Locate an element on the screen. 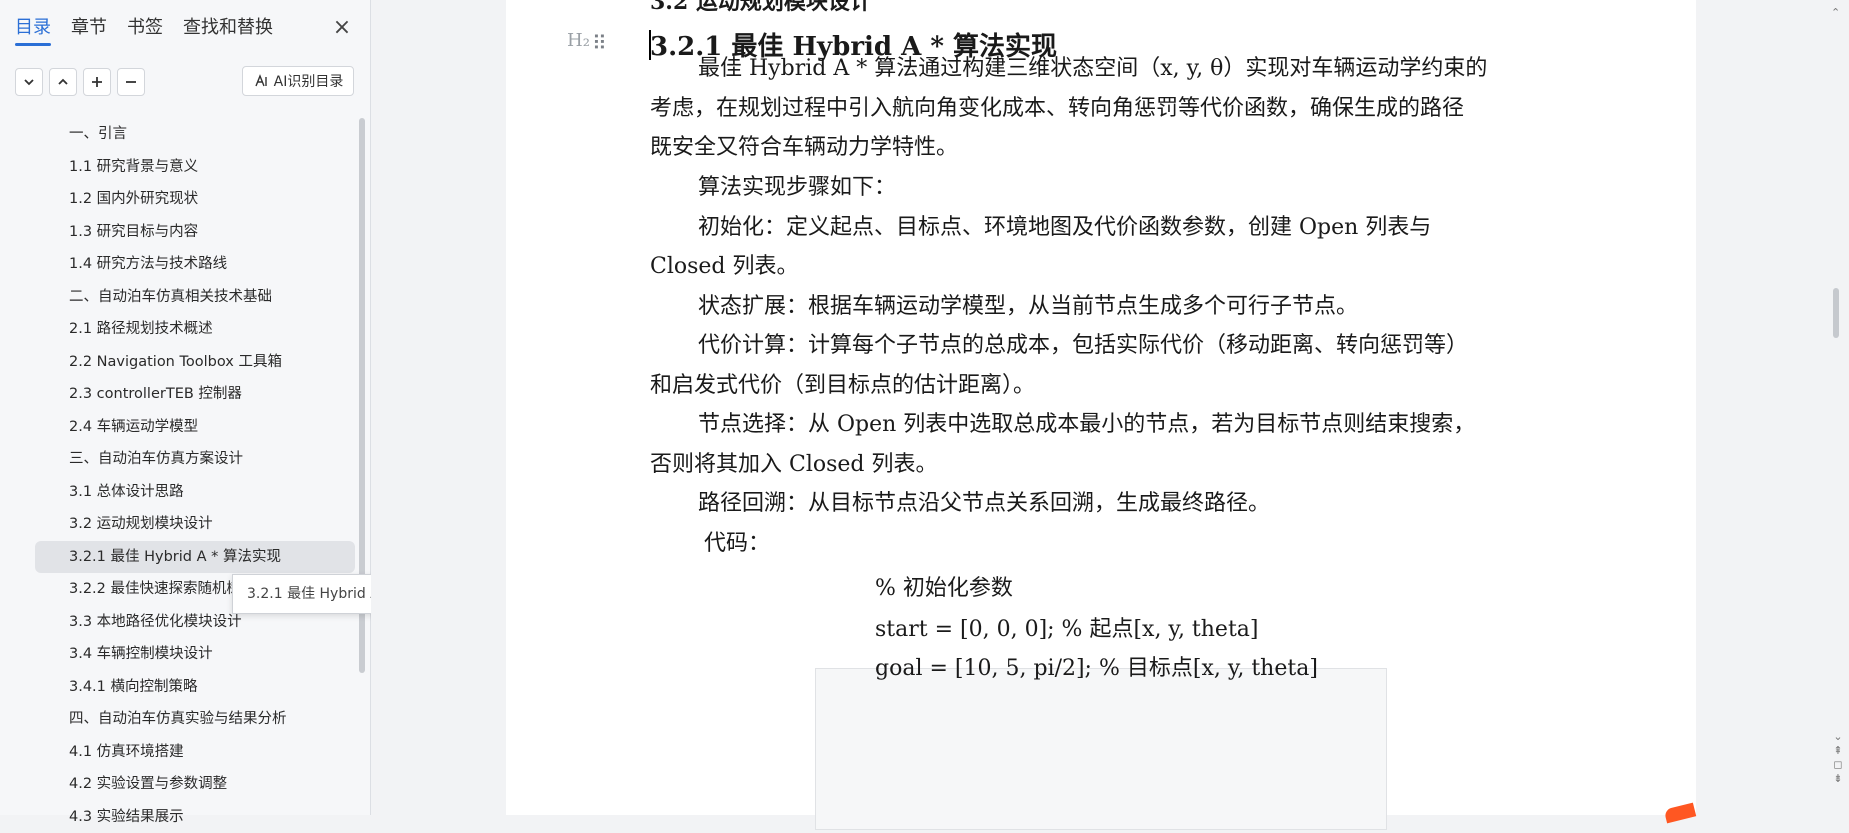  paragraph-line: 算法实现步骤如下： is located at coordinates (1148, 185).